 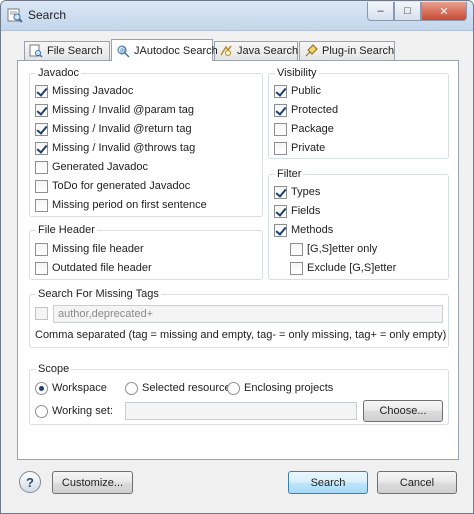 I want to click on window-title: Search, so click(x=47, y=15).